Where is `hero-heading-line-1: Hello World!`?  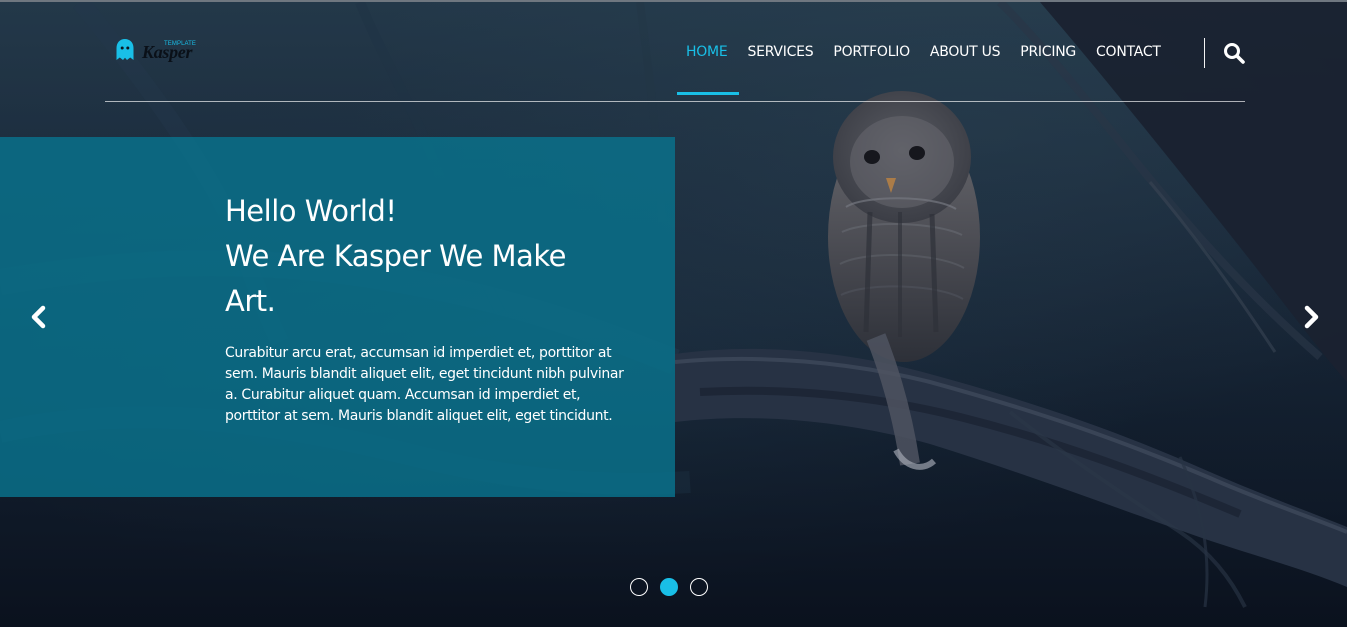 hero-heading-line-1: Hello World! is located at coordinates (311, 211).